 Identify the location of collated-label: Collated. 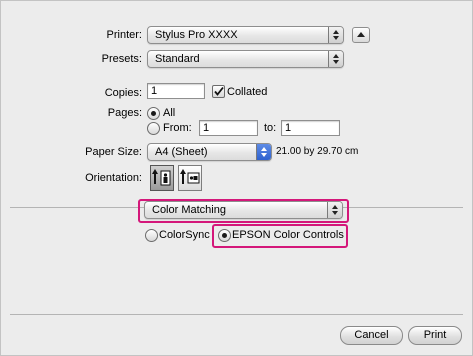
(247, 92).